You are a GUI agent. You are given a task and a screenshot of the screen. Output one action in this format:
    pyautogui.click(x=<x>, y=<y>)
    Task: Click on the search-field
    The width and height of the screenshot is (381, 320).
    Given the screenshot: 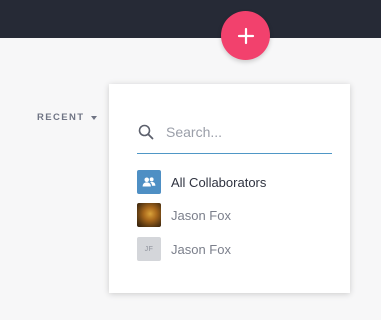 What is the action you would take?
    pyautogui.click(x=234, y=138)
    